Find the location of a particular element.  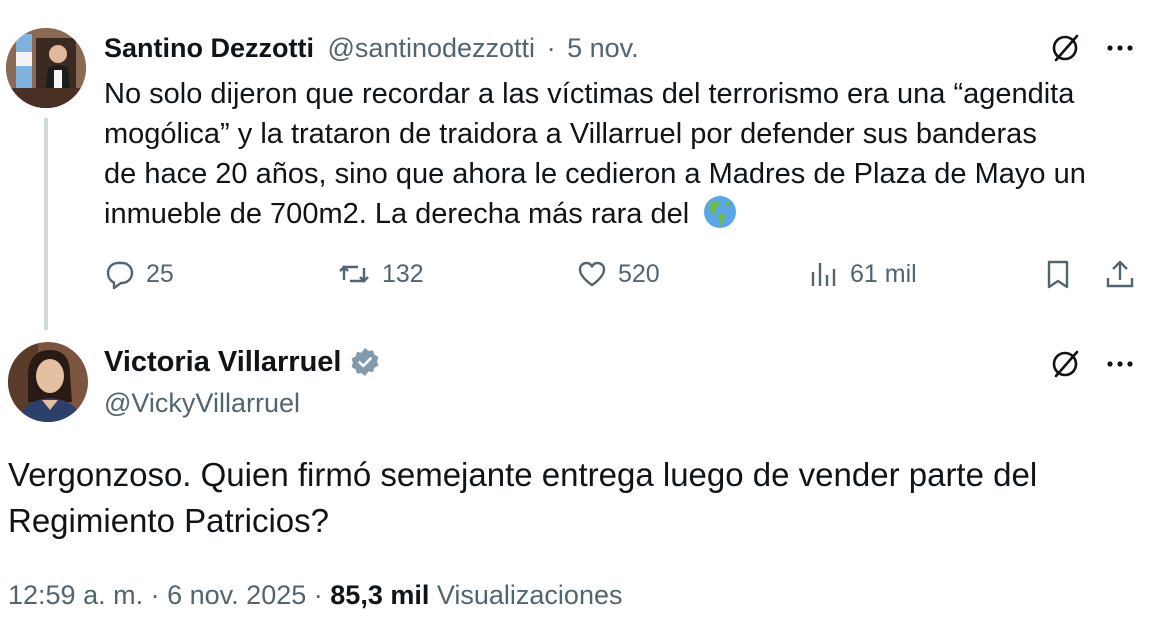

author-handle: @VickyVillarruel is located at coordinates (202, 403).